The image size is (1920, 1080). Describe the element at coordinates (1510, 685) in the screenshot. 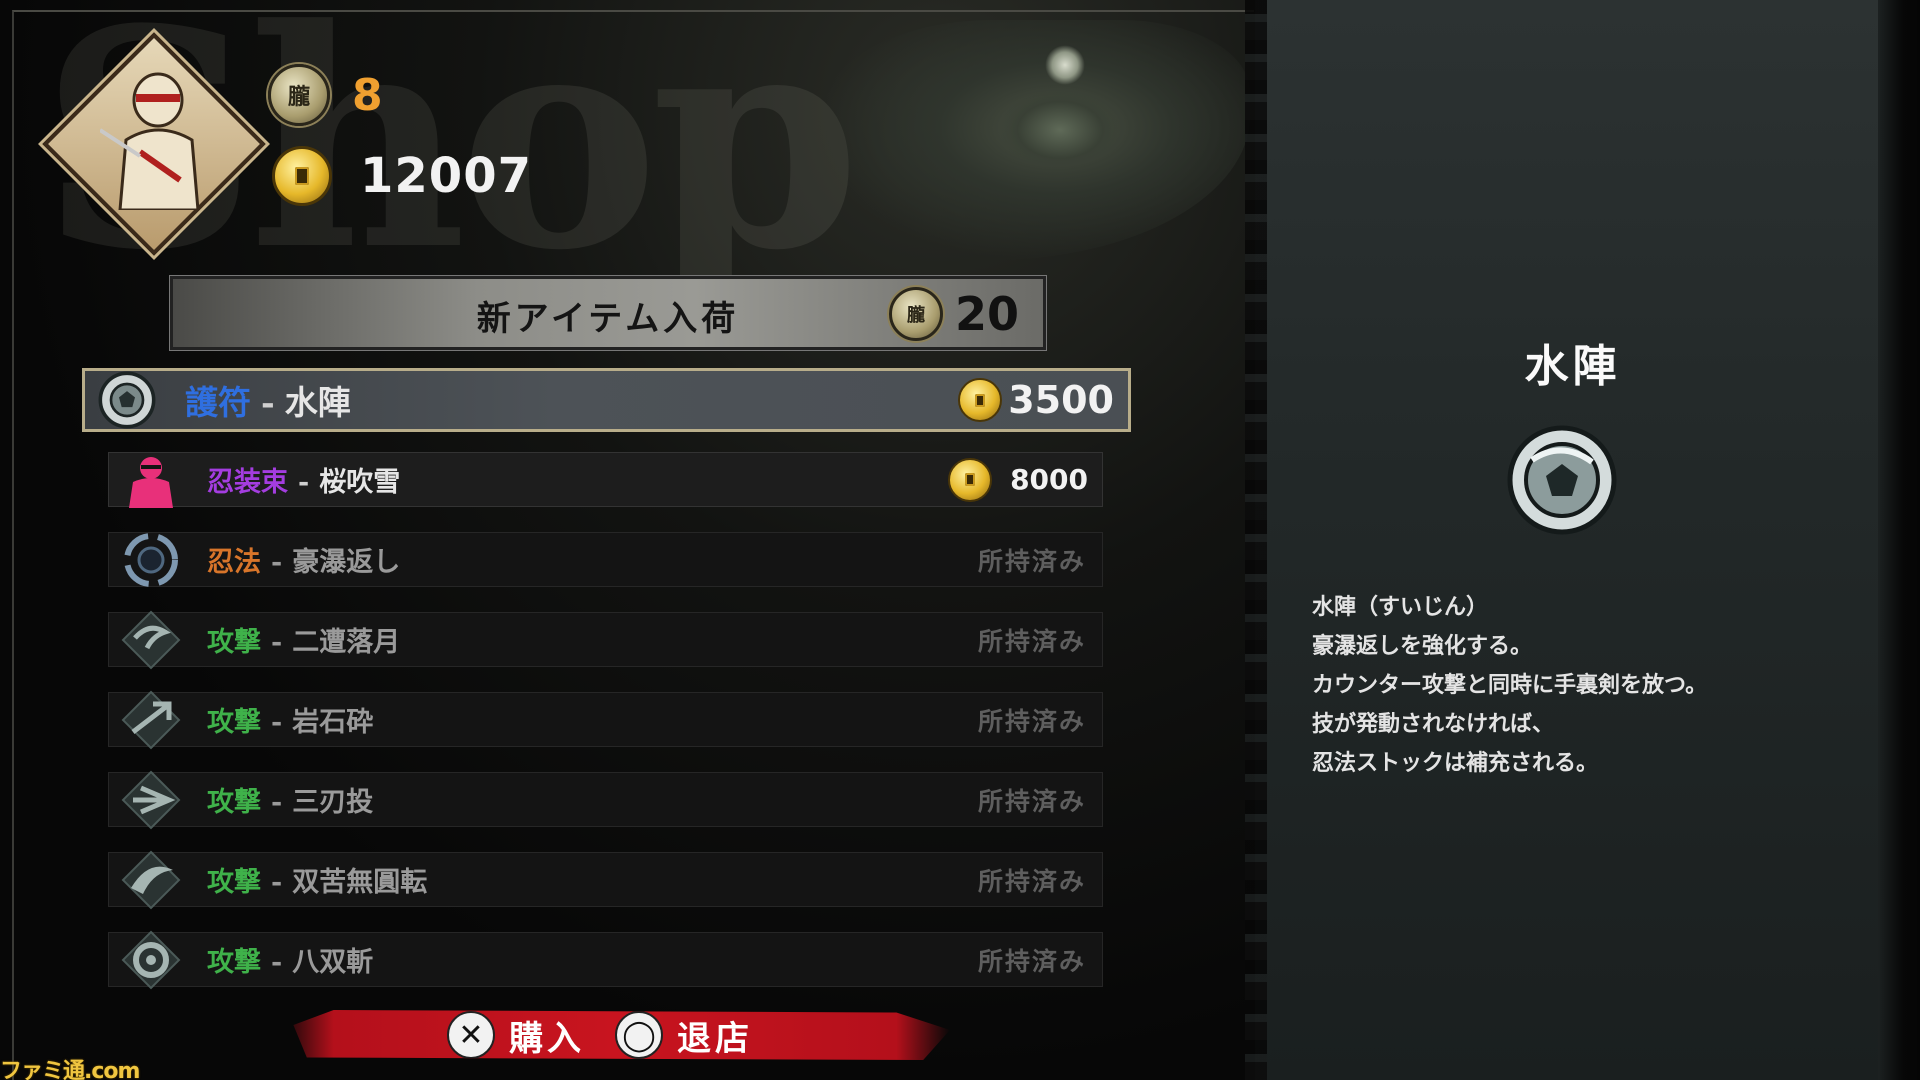

I see `description-line: カウンター攻撃と同時に手裏剣を放つ。` at that location.